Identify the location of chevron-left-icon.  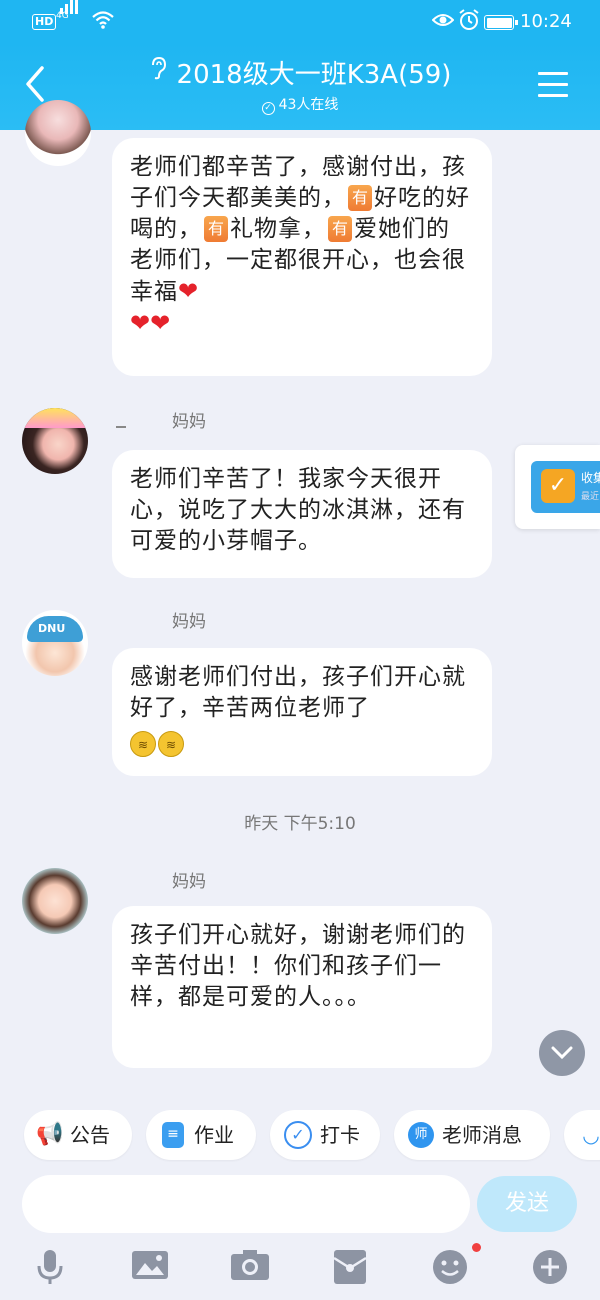
(35, 84).